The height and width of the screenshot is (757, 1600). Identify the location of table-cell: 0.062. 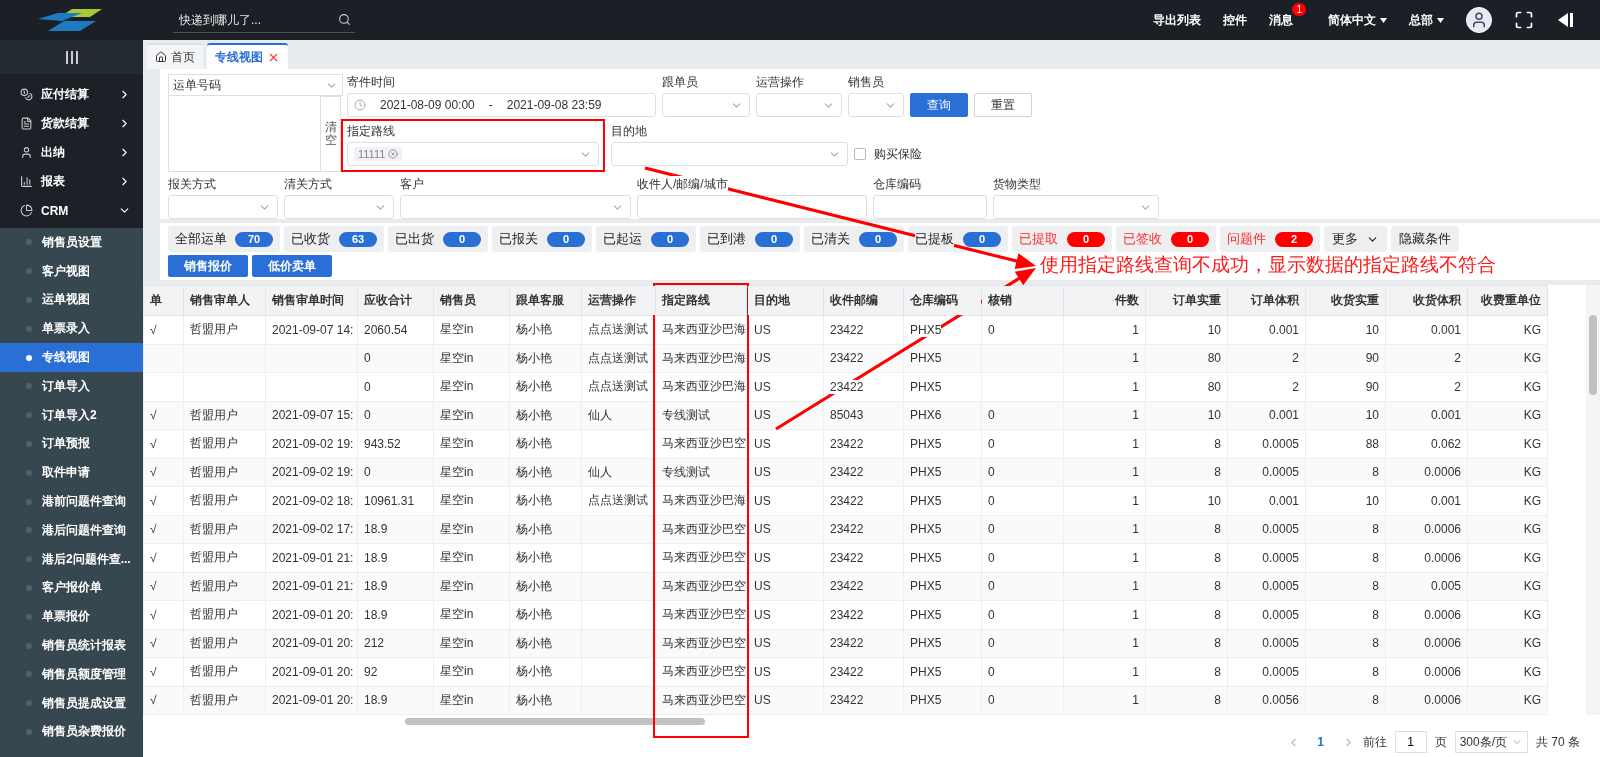
(1426, 443).